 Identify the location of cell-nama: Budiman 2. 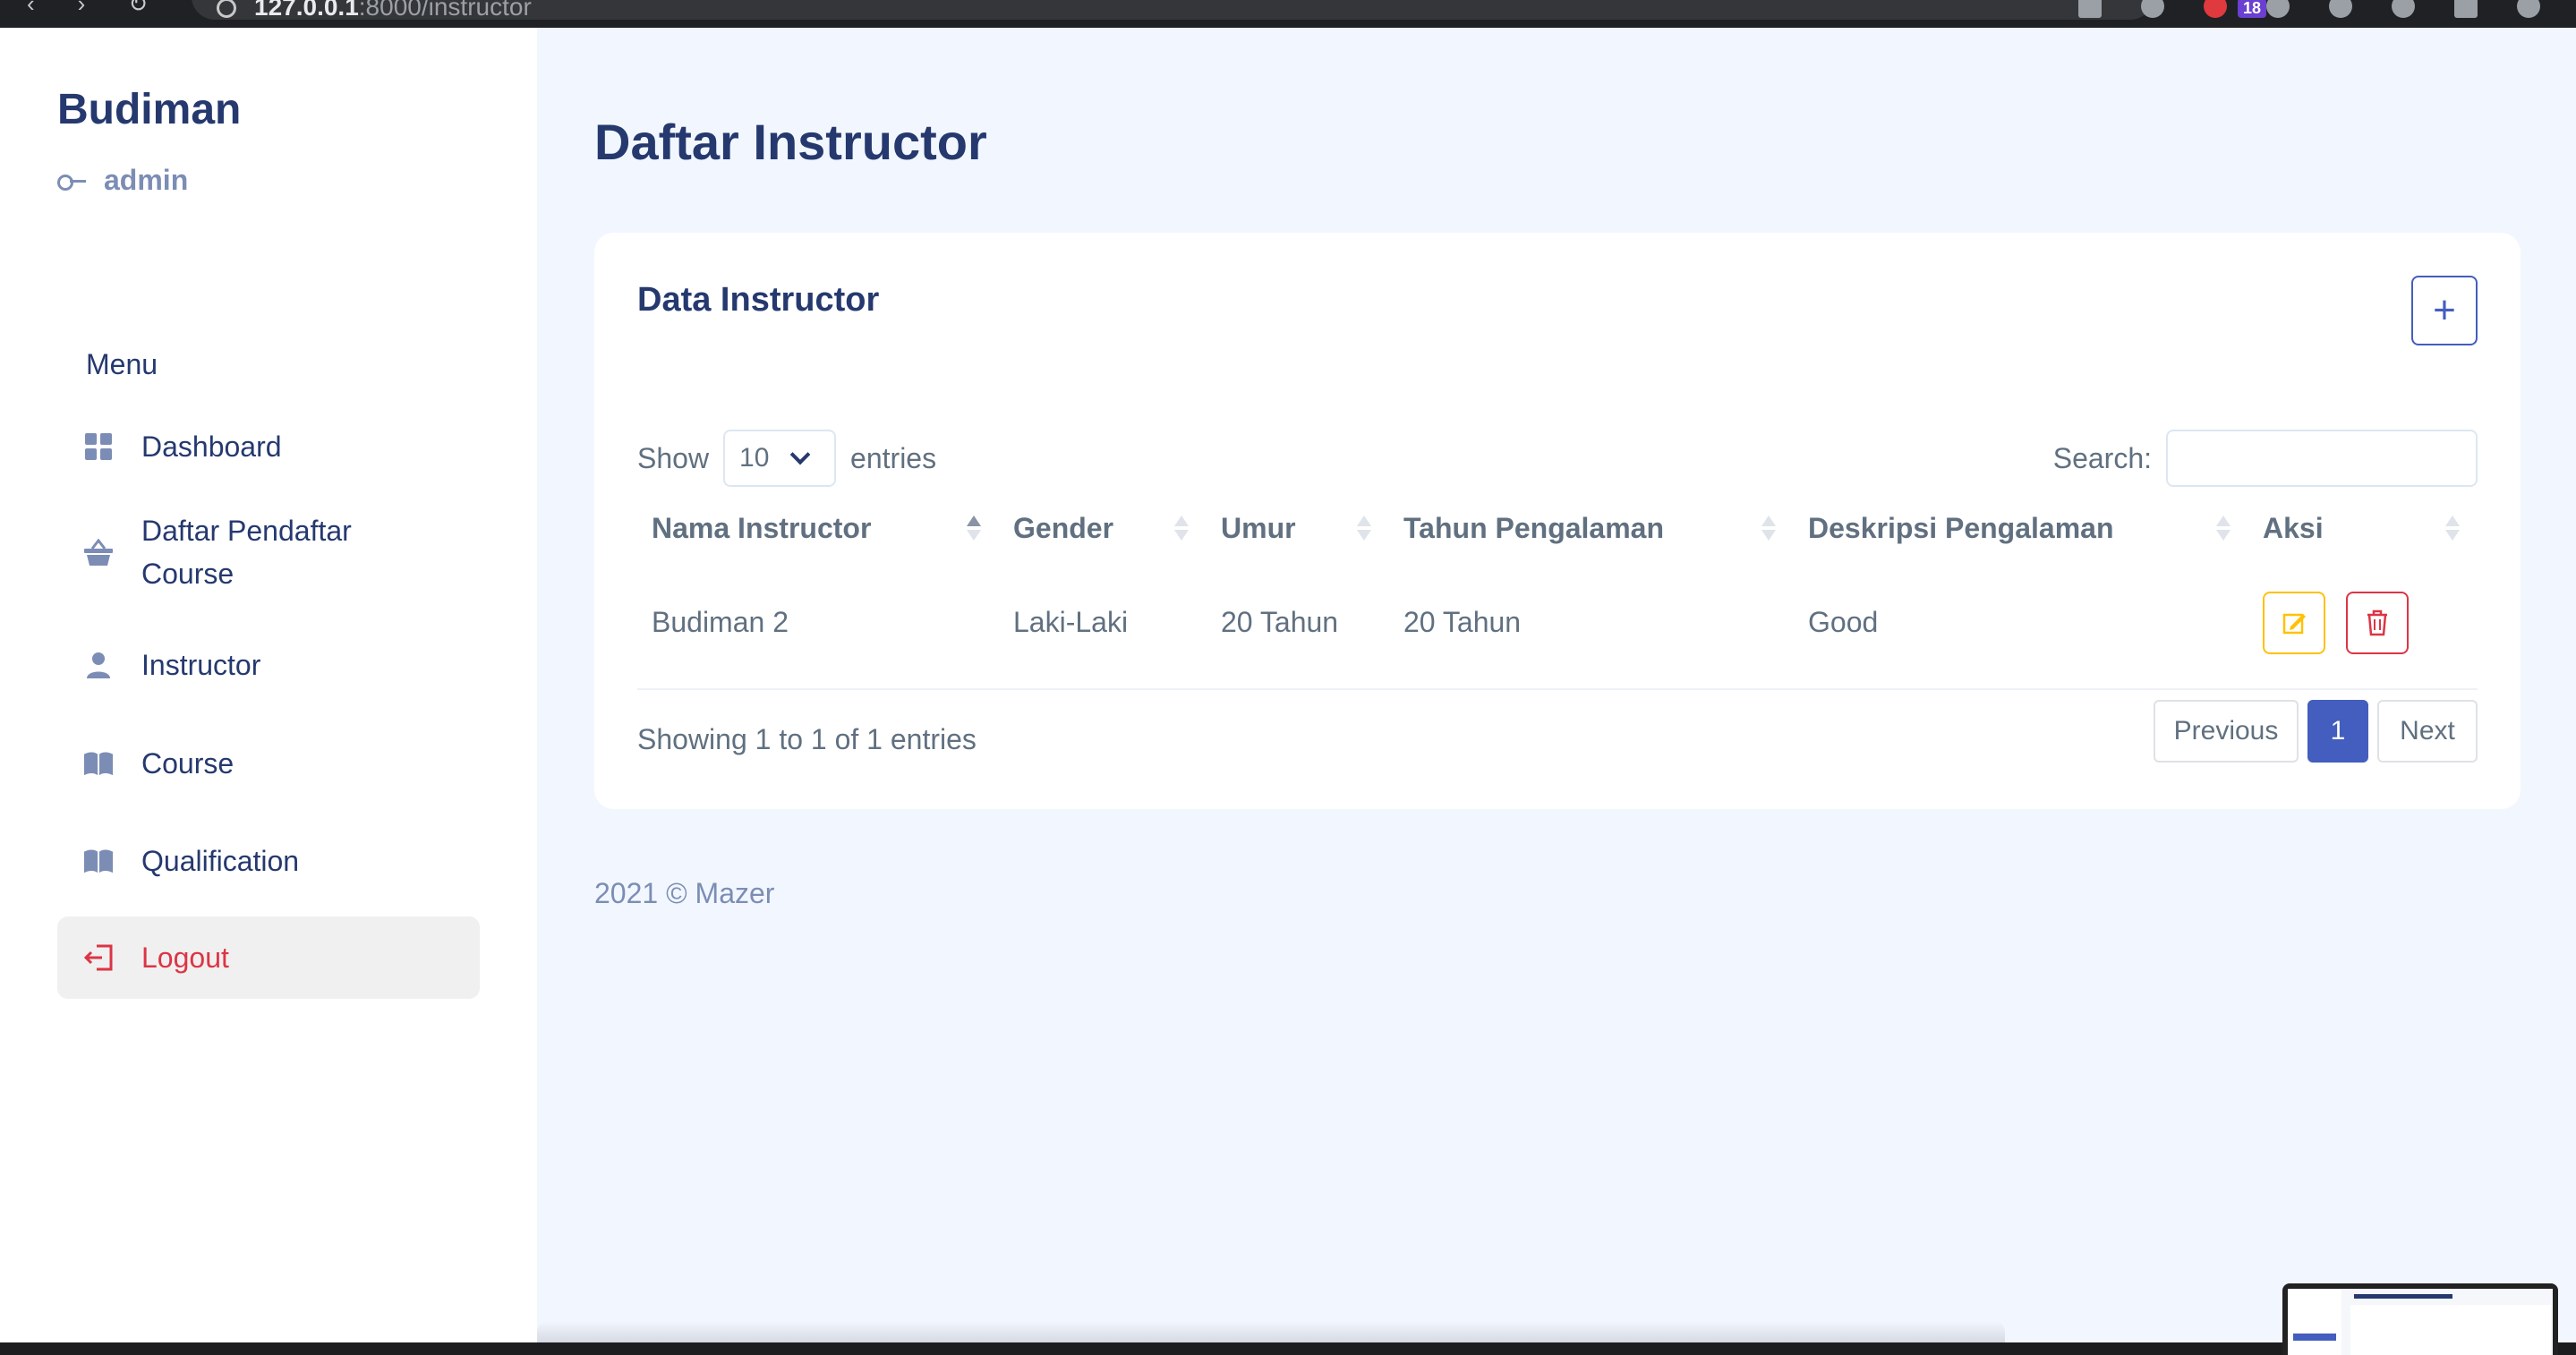
(818, 623).